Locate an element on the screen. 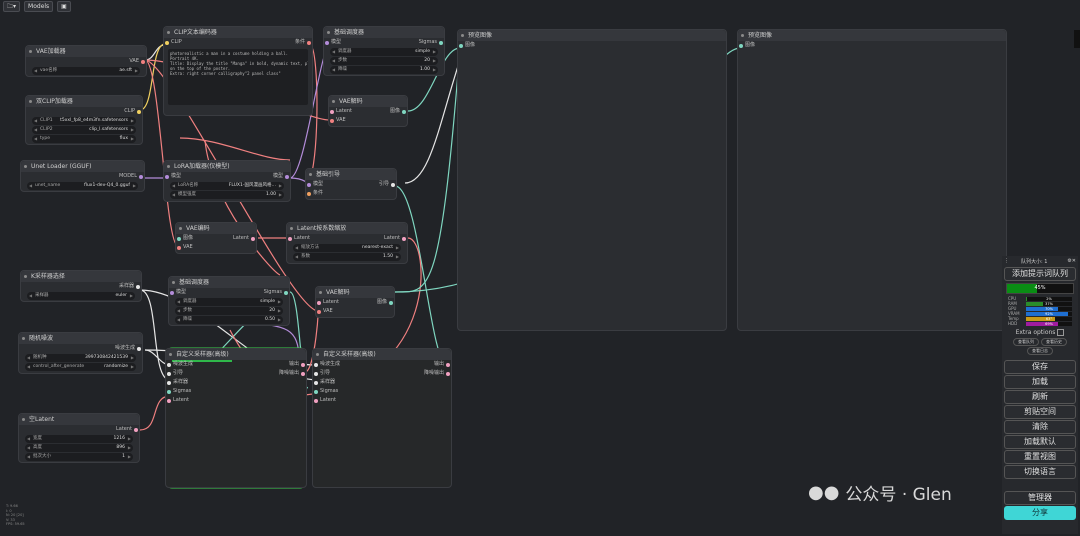  drag-handle-icon: ⋮ is located at coordinates (1006, 261).